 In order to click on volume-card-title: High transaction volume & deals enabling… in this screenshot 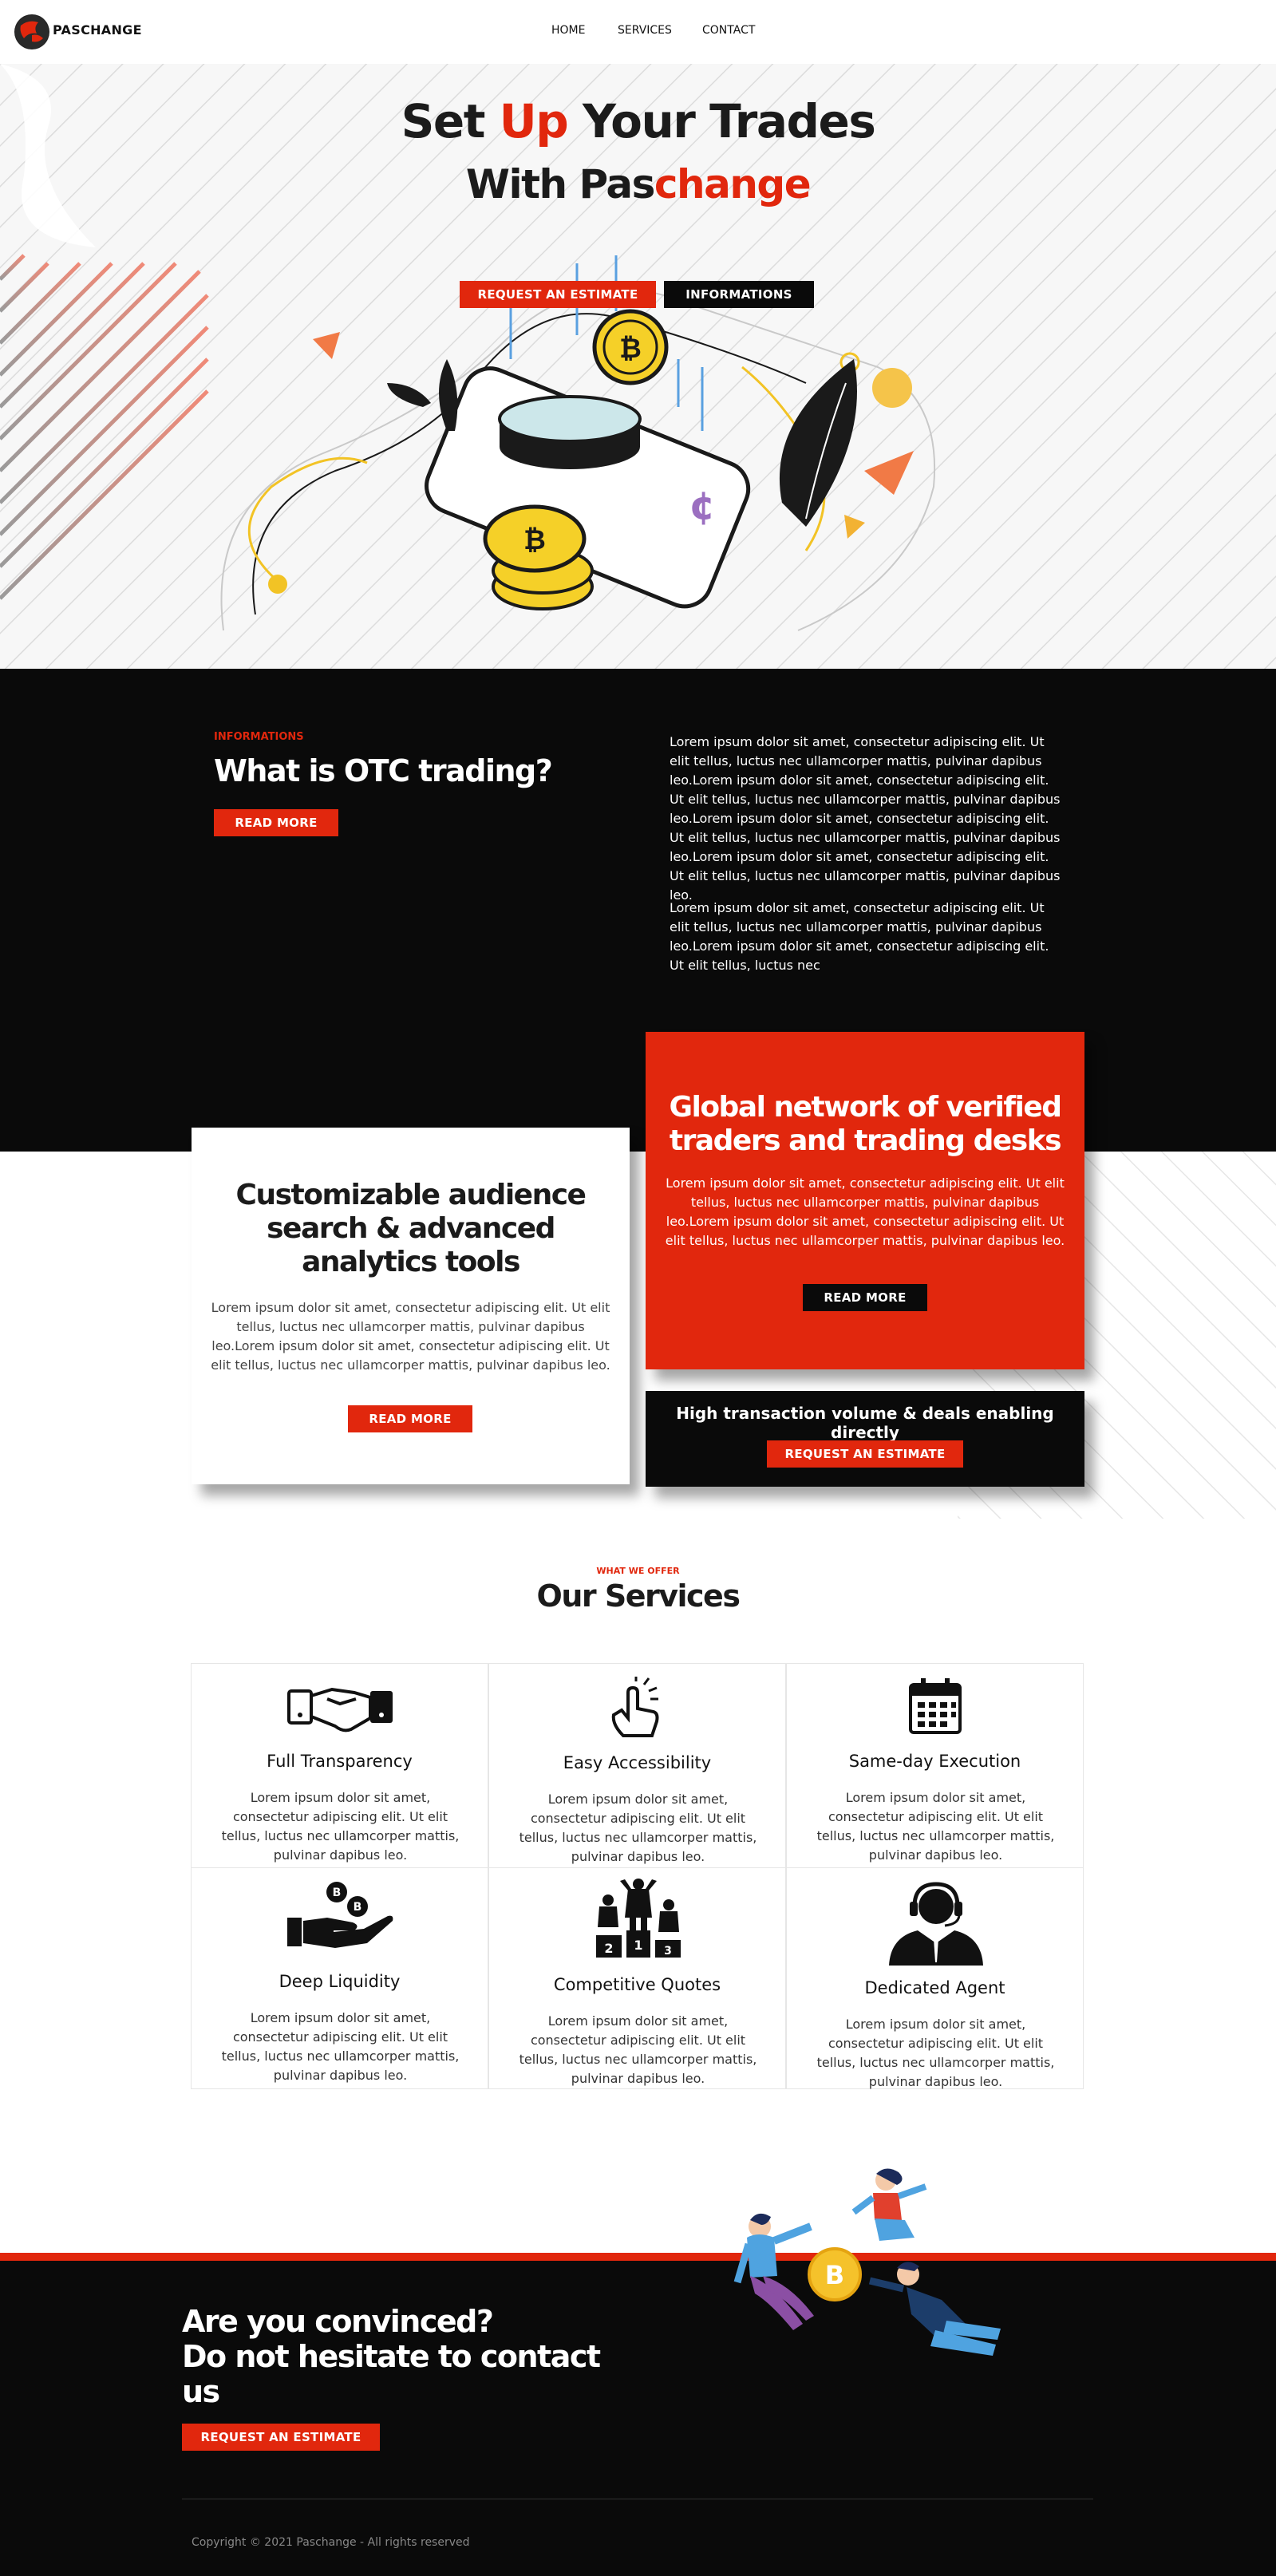, I will do `click(865, 1423)`.